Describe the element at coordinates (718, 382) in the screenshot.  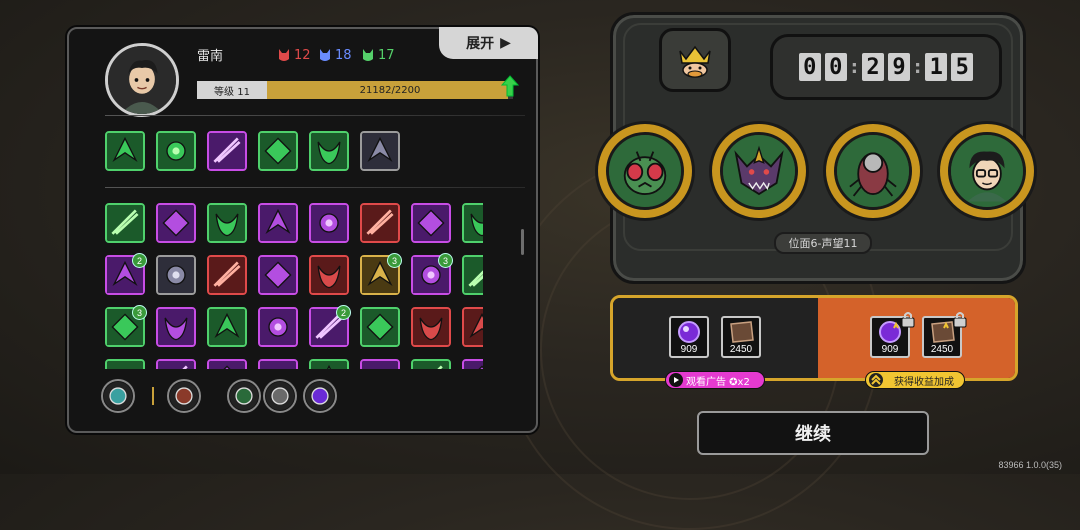
I see `watch-ad-label: 观看广告 ✪x2` at that location.